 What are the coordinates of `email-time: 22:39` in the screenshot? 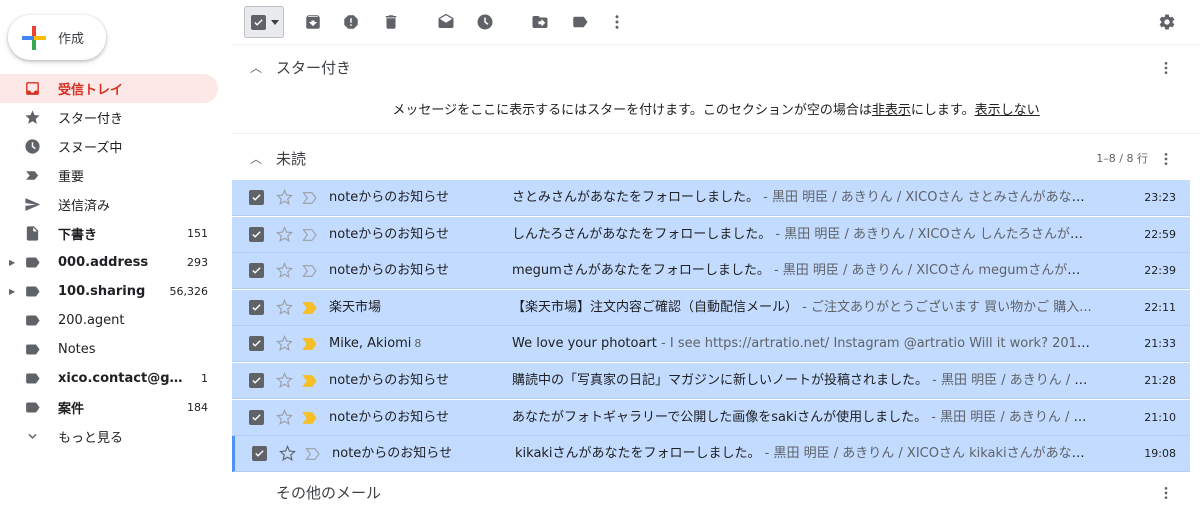 It's located at (1160, 271).